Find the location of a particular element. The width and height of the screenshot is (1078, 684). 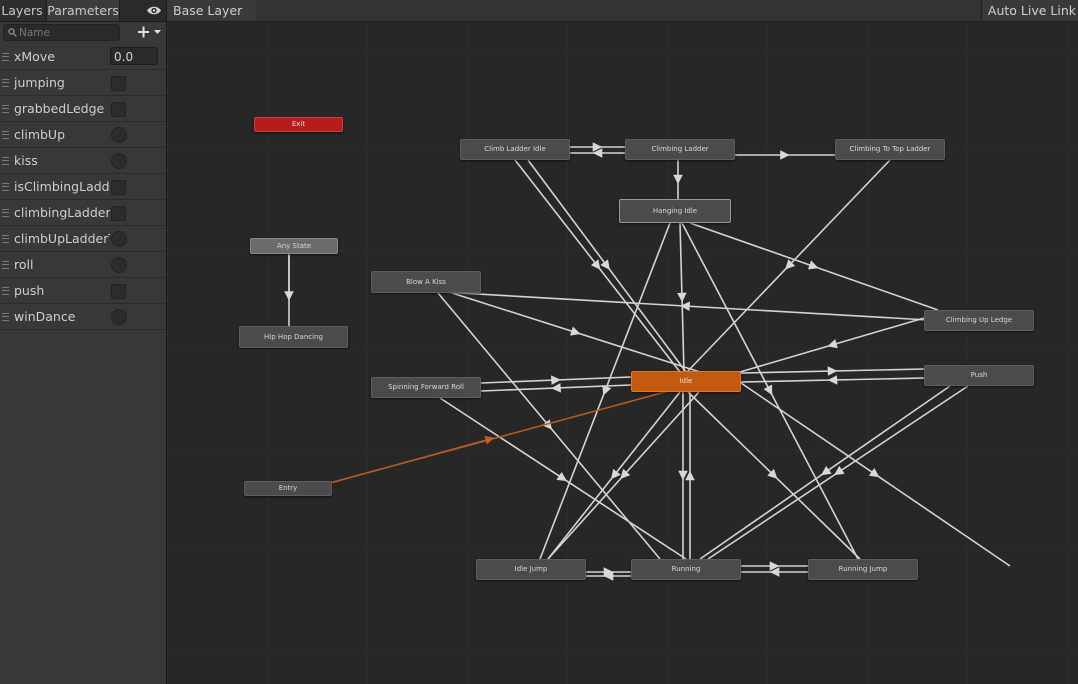

state-idle-jump: Idle Jump is located at coordinates (531, 569).